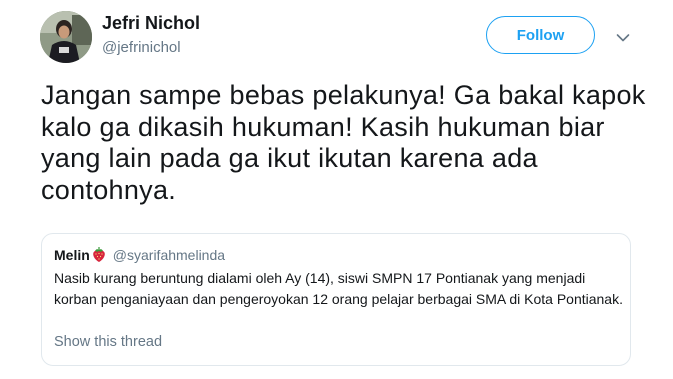 The image size is (673, 379). I want to click on chevron-down-icon, so click(623, 38).